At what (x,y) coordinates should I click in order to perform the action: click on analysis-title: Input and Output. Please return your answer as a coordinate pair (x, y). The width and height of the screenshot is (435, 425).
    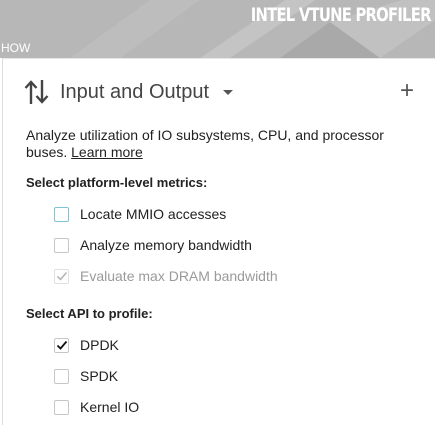
    Looking at the image, I should click on (134, 92).